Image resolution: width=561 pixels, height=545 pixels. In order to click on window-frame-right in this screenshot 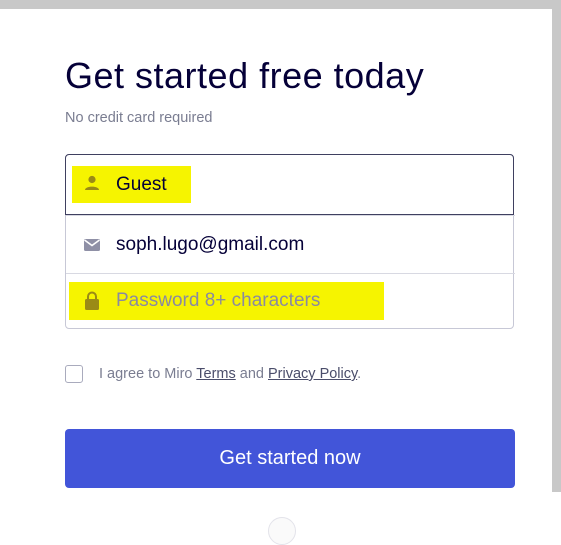, I will do `click(556, 246)`.